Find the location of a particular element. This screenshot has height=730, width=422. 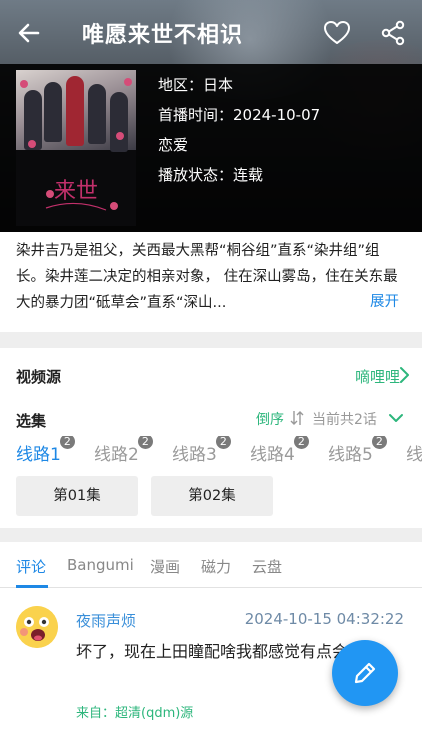

share-button is located at coordinates (393, 33).